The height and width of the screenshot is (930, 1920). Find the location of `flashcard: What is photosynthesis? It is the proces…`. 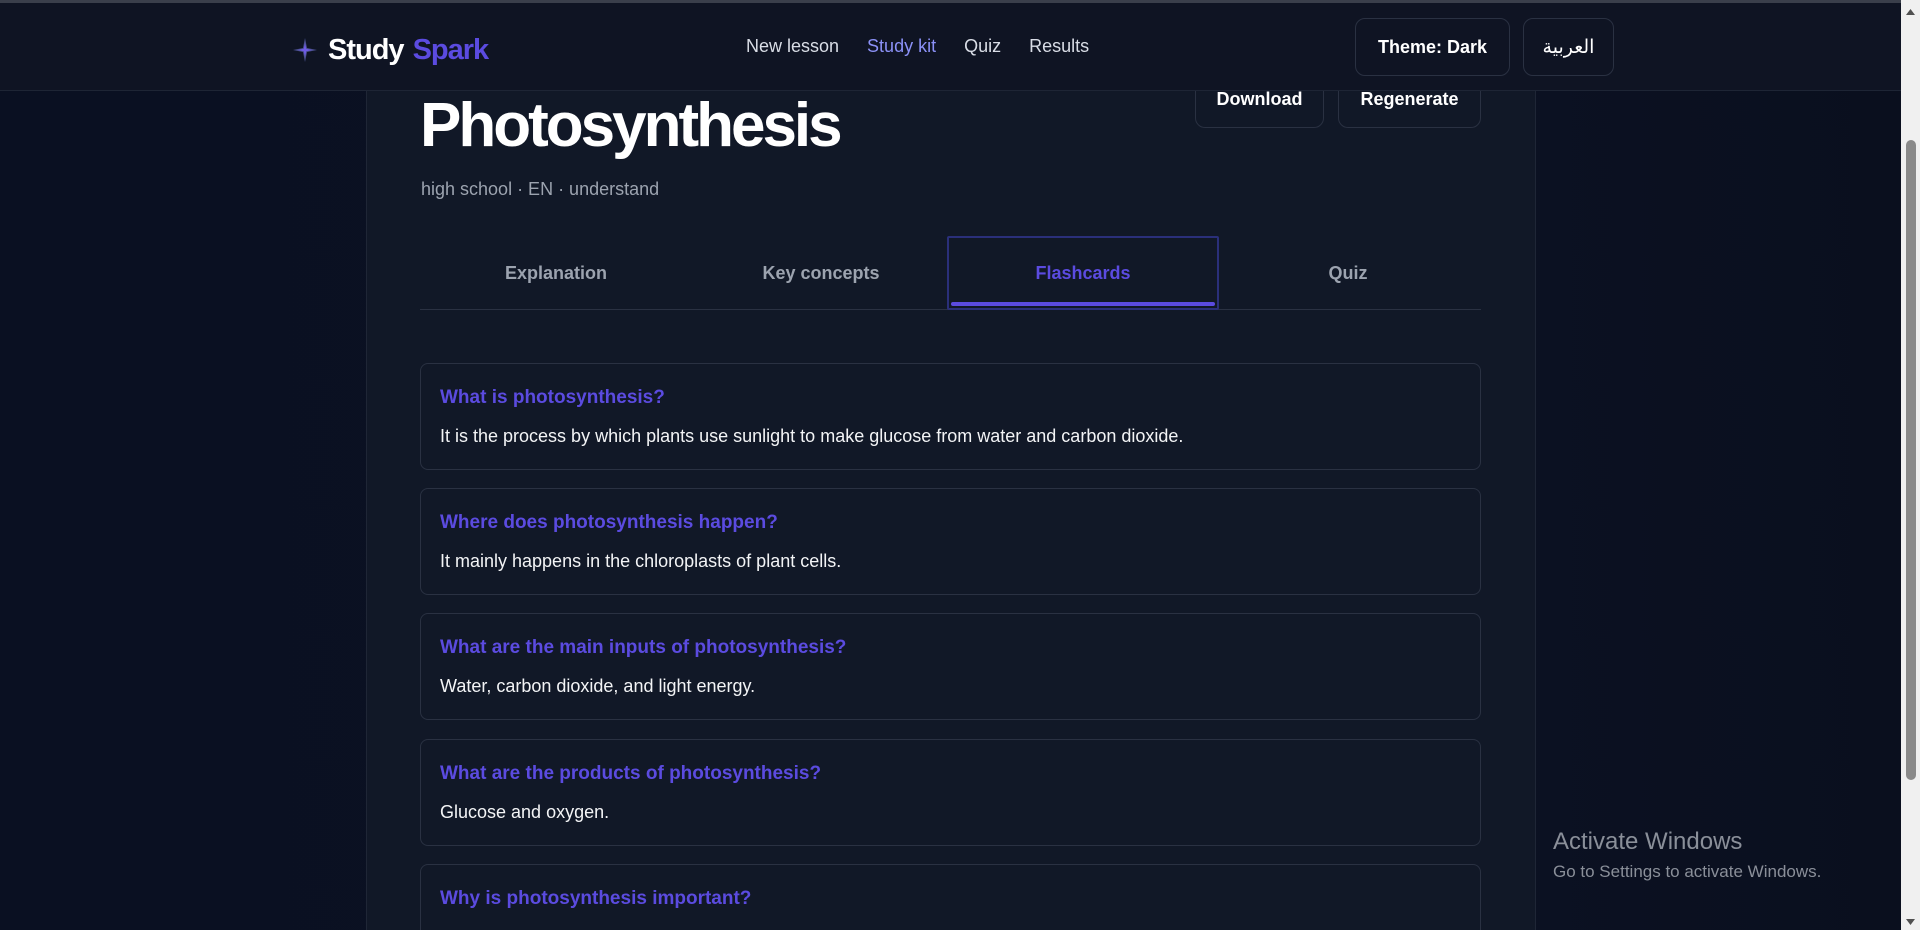

flashcard: What is photosynthesis? It is the proces… is located at coordinates (950, 416).